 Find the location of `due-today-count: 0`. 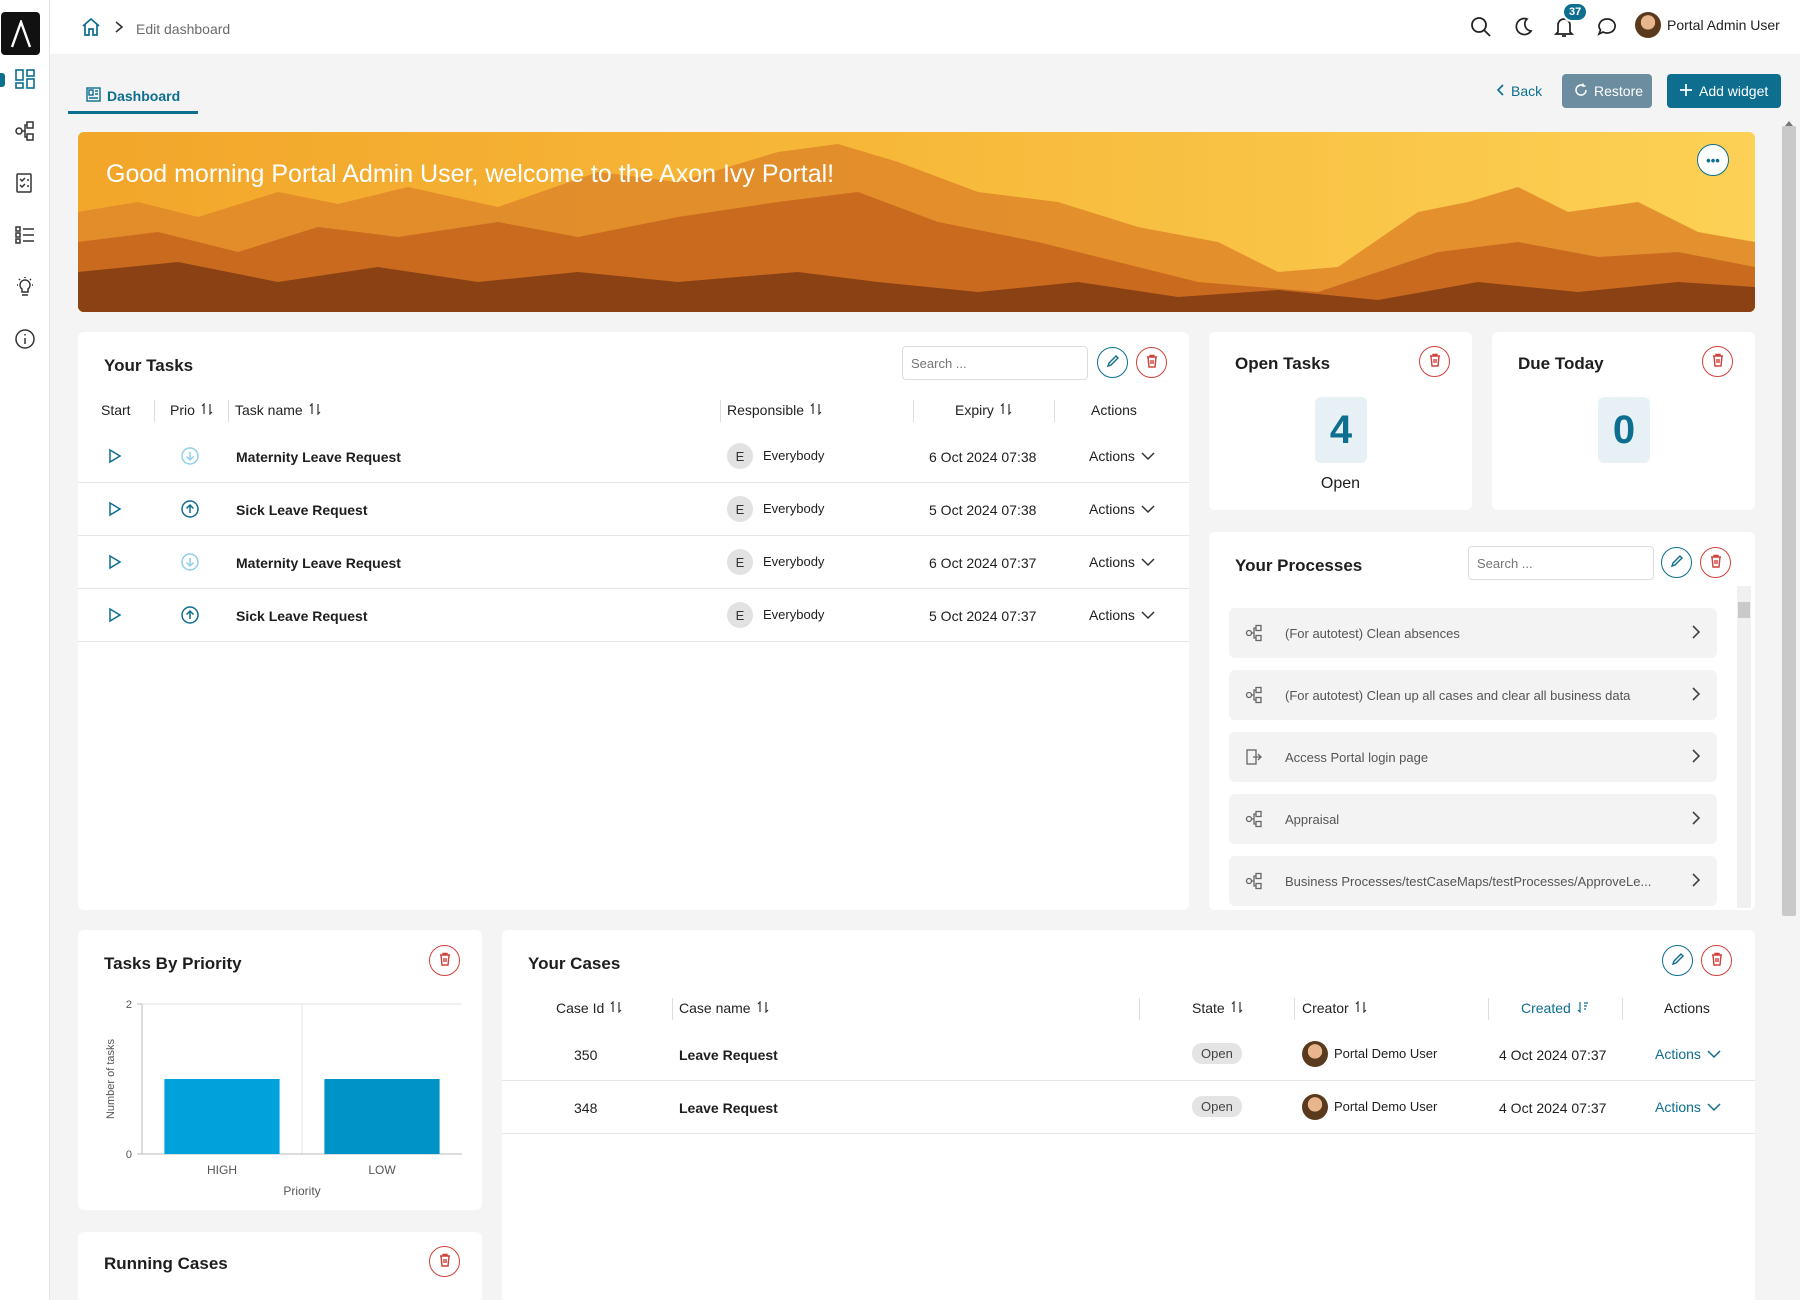

due-today-count: 0 is located at coordinates (1624, 430).